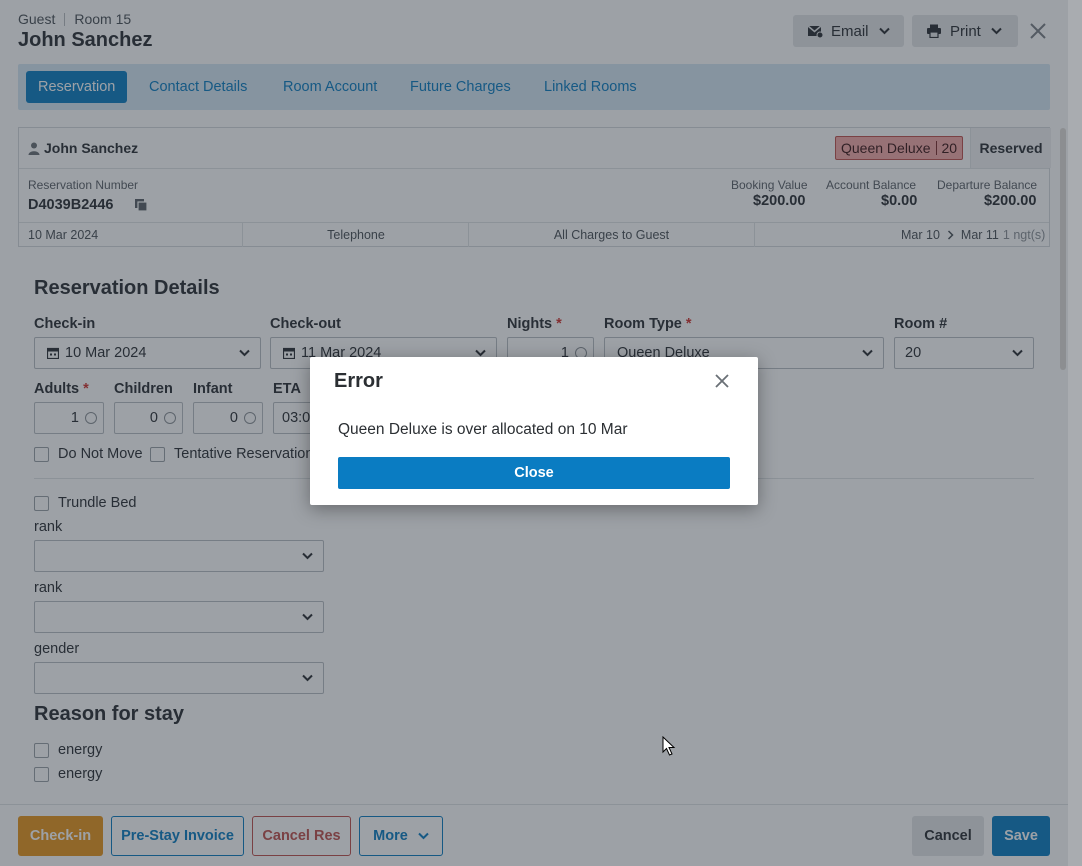 Image resolution: width=1082 pixels, height=866 pixels. Describe the element at coordinates (483, 429) in the screenshot. I see `dialog-message: Queen Deluxe is over allocated on 10 Mar` at that location.